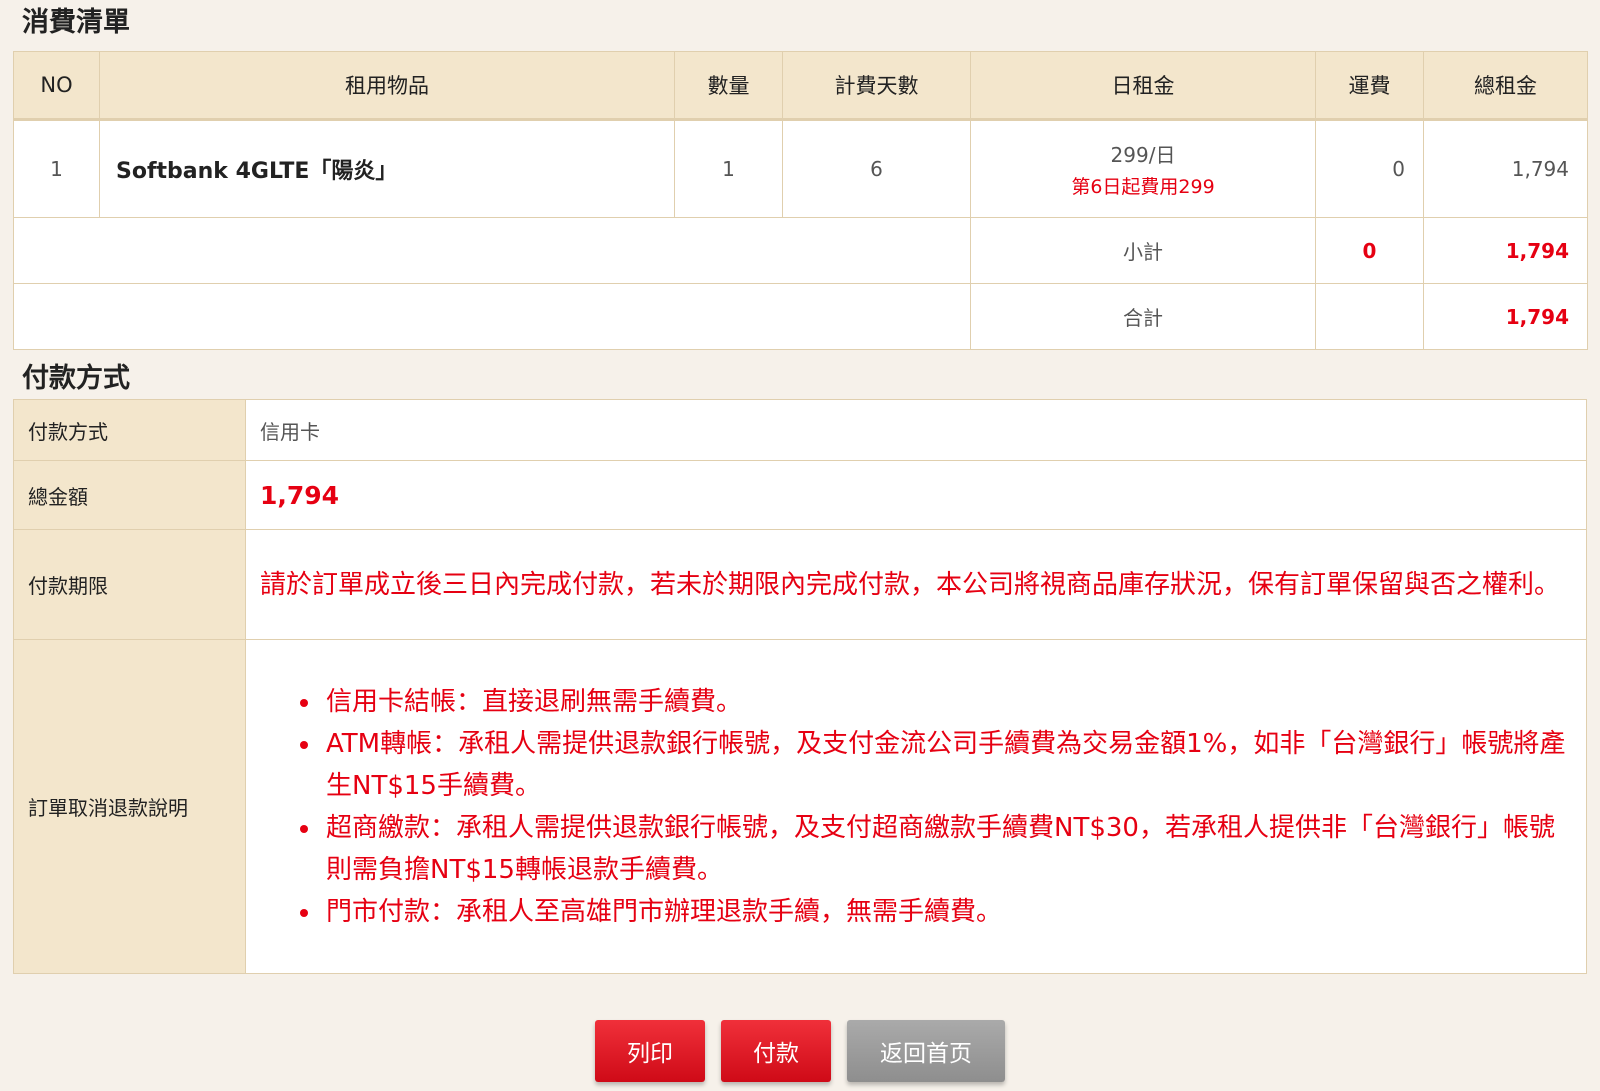 Image resolution: width=1600 pixels, height=1091 pixels. Describe the element at coordinates (728, 86) in the screenshot. I see `col-header-qty: 數量` at that location.